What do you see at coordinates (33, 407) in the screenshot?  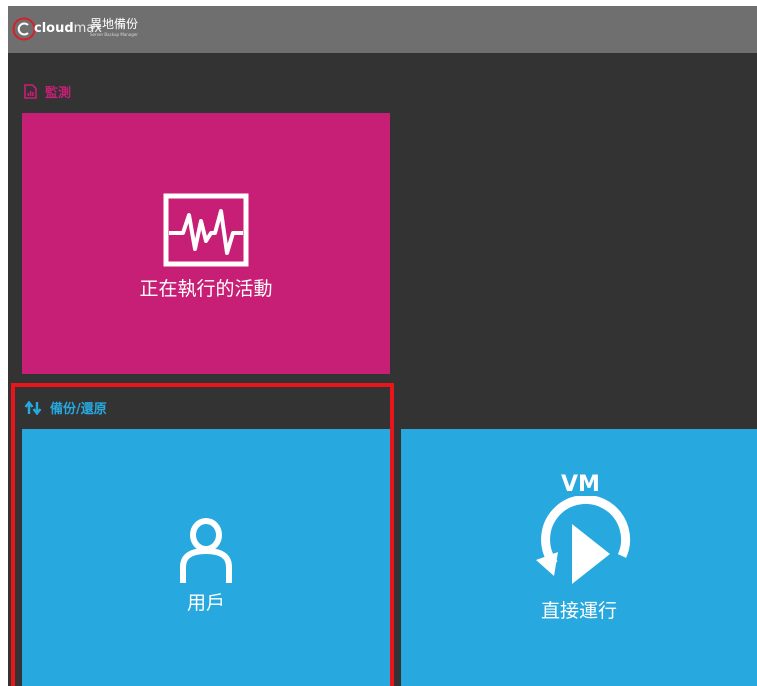 I see `up-down-arrows-icon` at bounding box center [33, 407].